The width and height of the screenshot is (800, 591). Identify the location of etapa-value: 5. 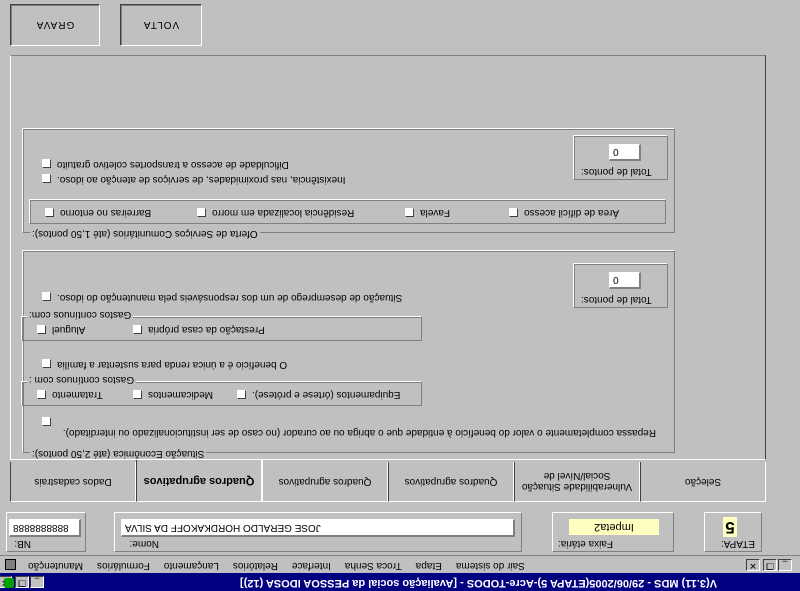
(730, 527).